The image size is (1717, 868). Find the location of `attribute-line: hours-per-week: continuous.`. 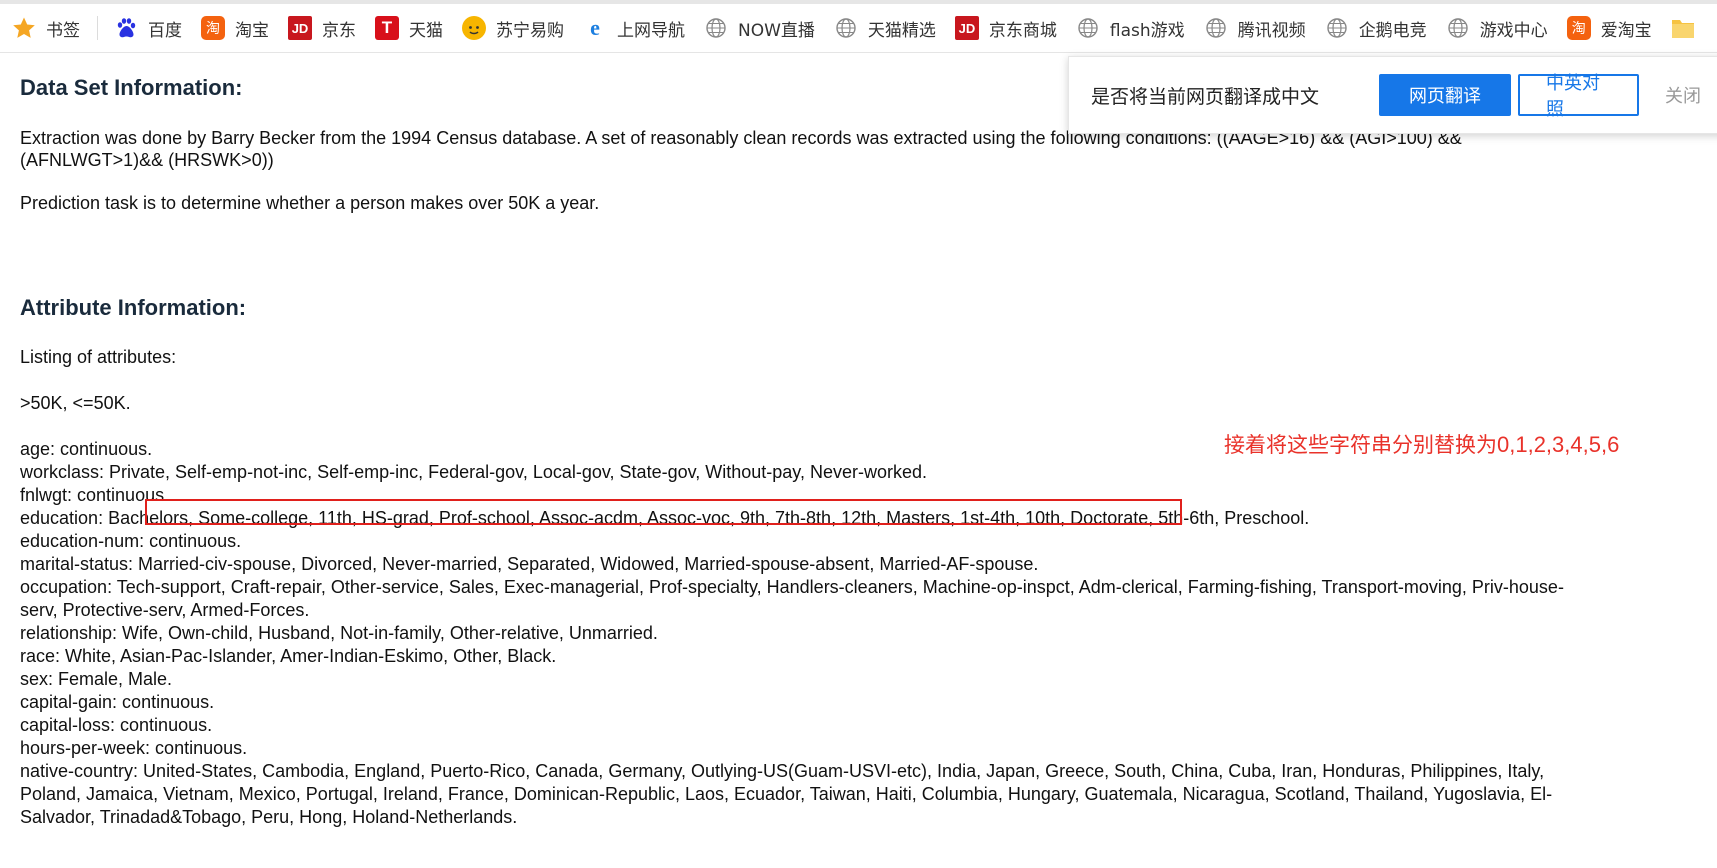

attribute-line: hours-per-week: continuous. is located at coordinates (134, 748).